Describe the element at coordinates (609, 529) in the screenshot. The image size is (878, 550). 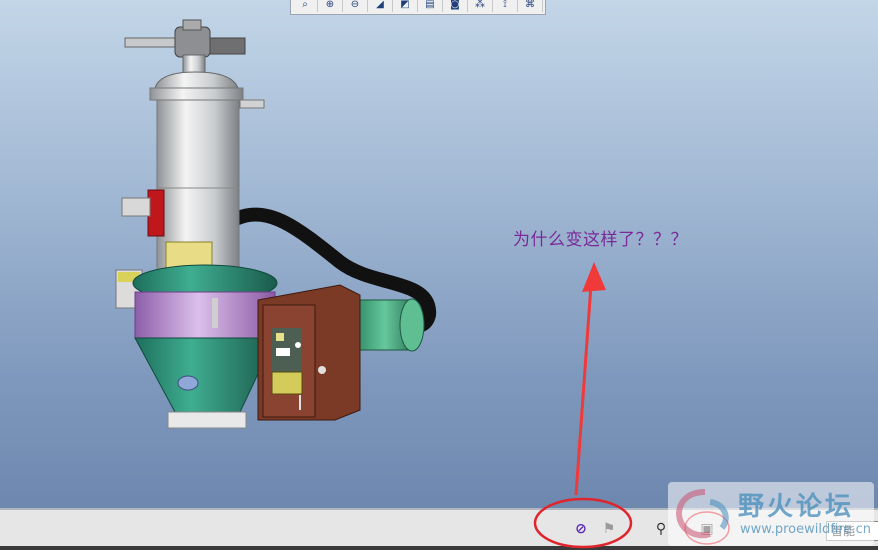
I see `flag-icon: ⚑` at that location.